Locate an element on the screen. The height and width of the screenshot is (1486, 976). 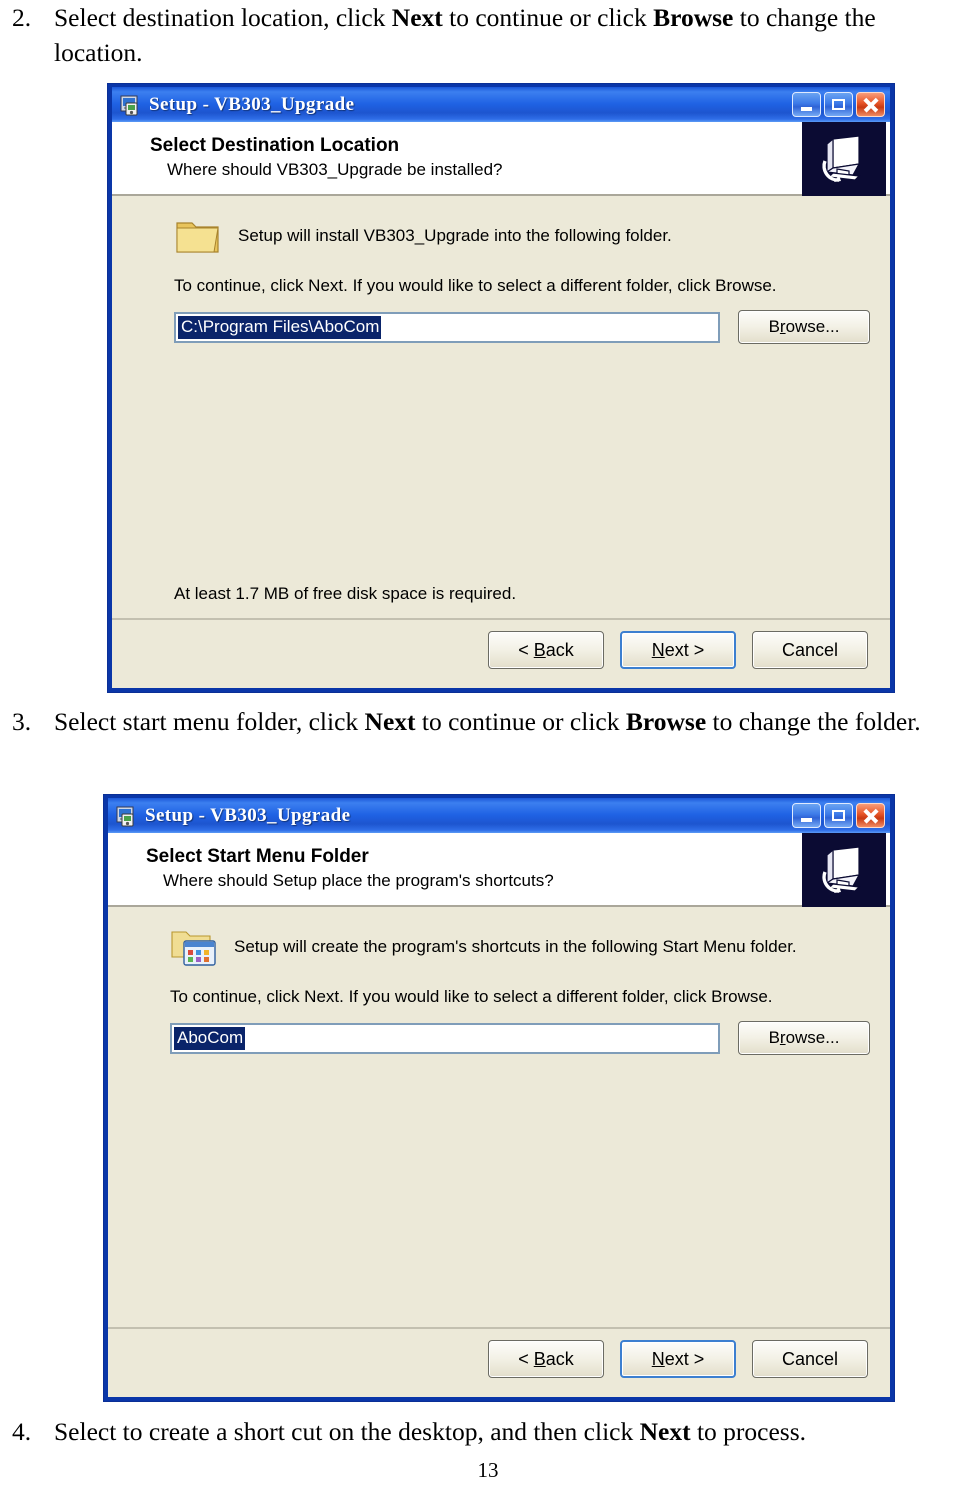
dialog-heading: Select Destination Location is located at coordinates (275, 145).